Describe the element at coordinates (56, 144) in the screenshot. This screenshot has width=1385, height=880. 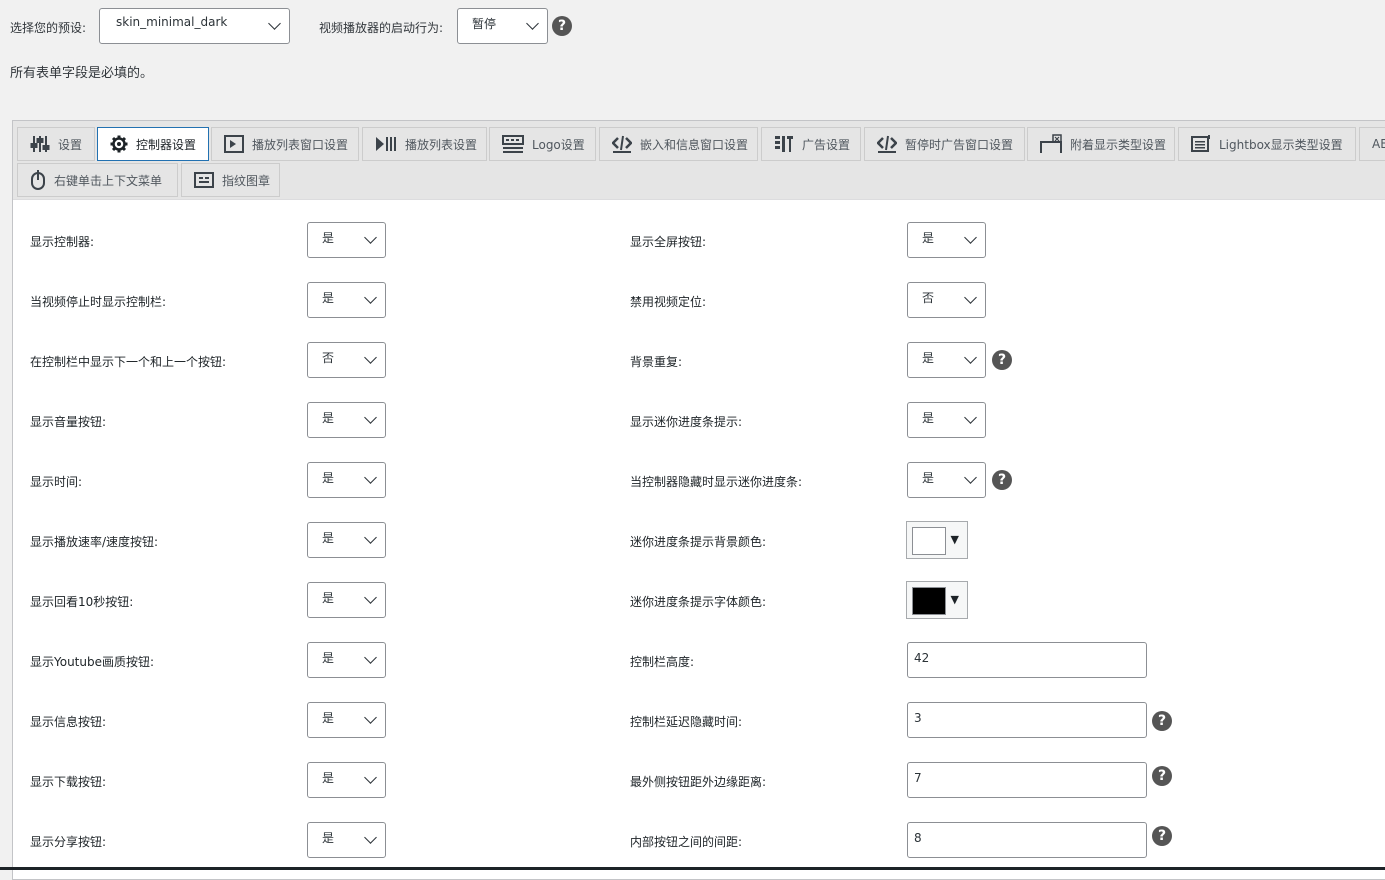
I see `tab-settings: 设置` at that location.